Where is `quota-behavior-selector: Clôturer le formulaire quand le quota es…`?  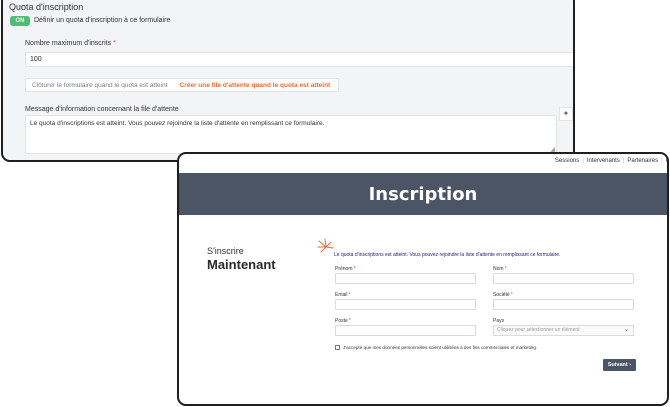 quota-behavior-selector: Clôturer le formulaire quand le quota es… is located at coordinates (182, 85).